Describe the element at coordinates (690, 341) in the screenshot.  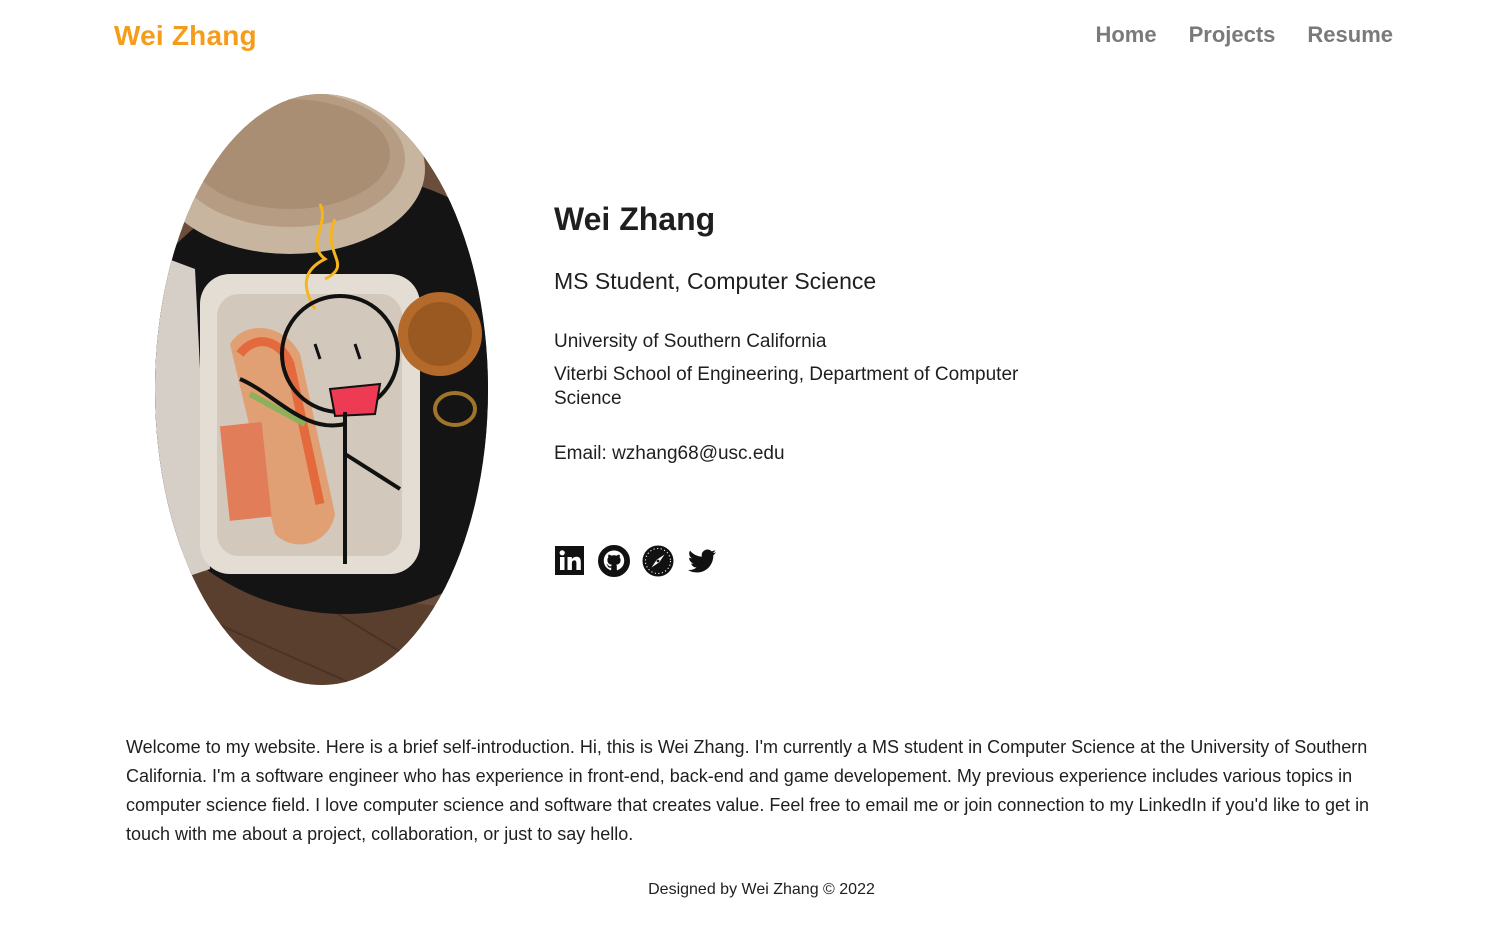
I see `profile-university: University of Southern California` at that location.